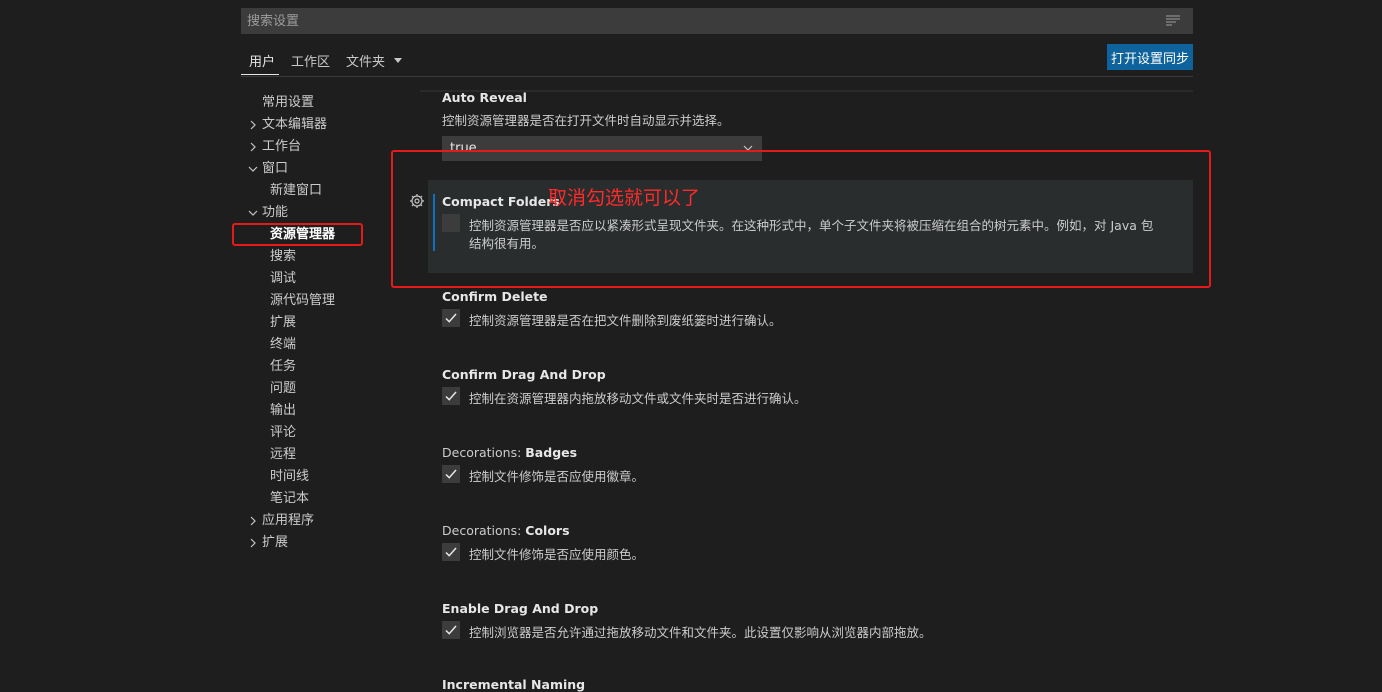 Image resolution: width=1382 pixels, height=692 pixels. I want to click on confirm-delete-checkbox, so click(451, 318).